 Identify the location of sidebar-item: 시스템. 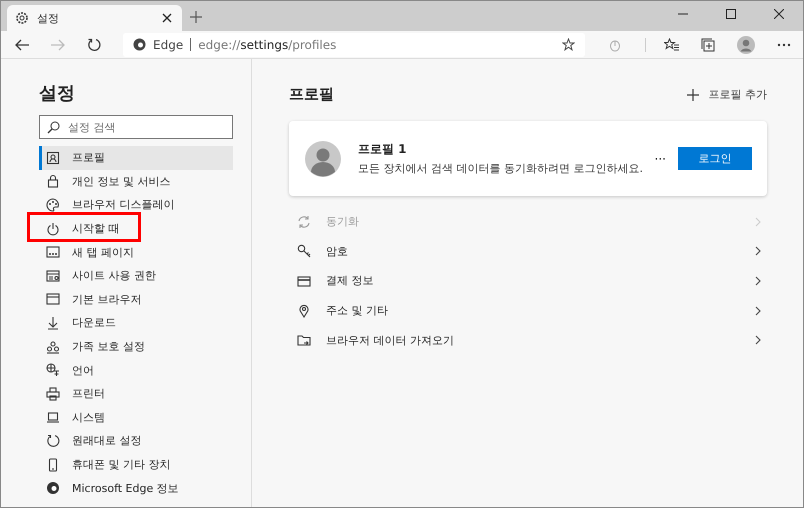
(136, 418).